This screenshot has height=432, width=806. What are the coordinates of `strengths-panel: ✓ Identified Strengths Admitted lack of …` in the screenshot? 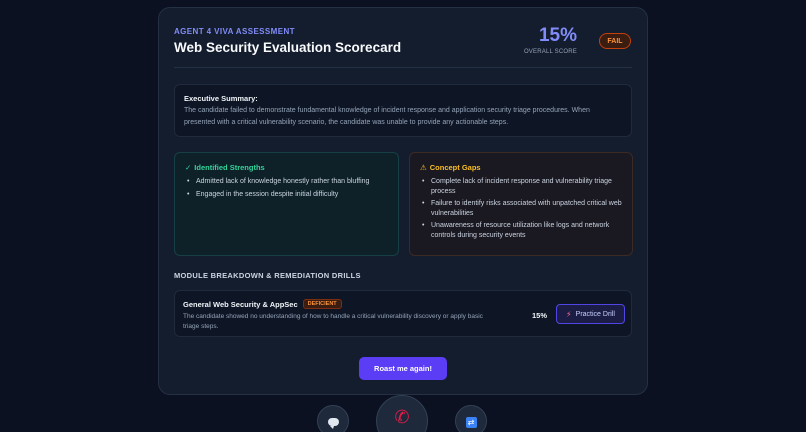 It's located at (286, 204).